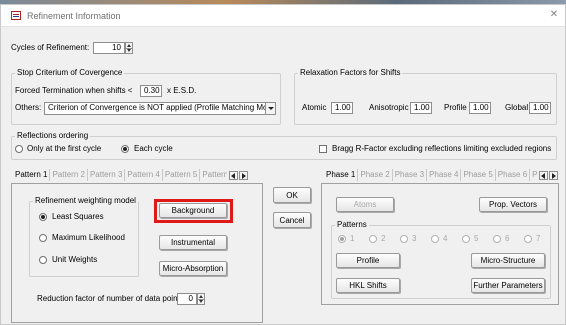  What do you see at coordinates (187, 299) in the screenshot?
I see `reduction-factor-input: 0` at bounding box center [187, 299].